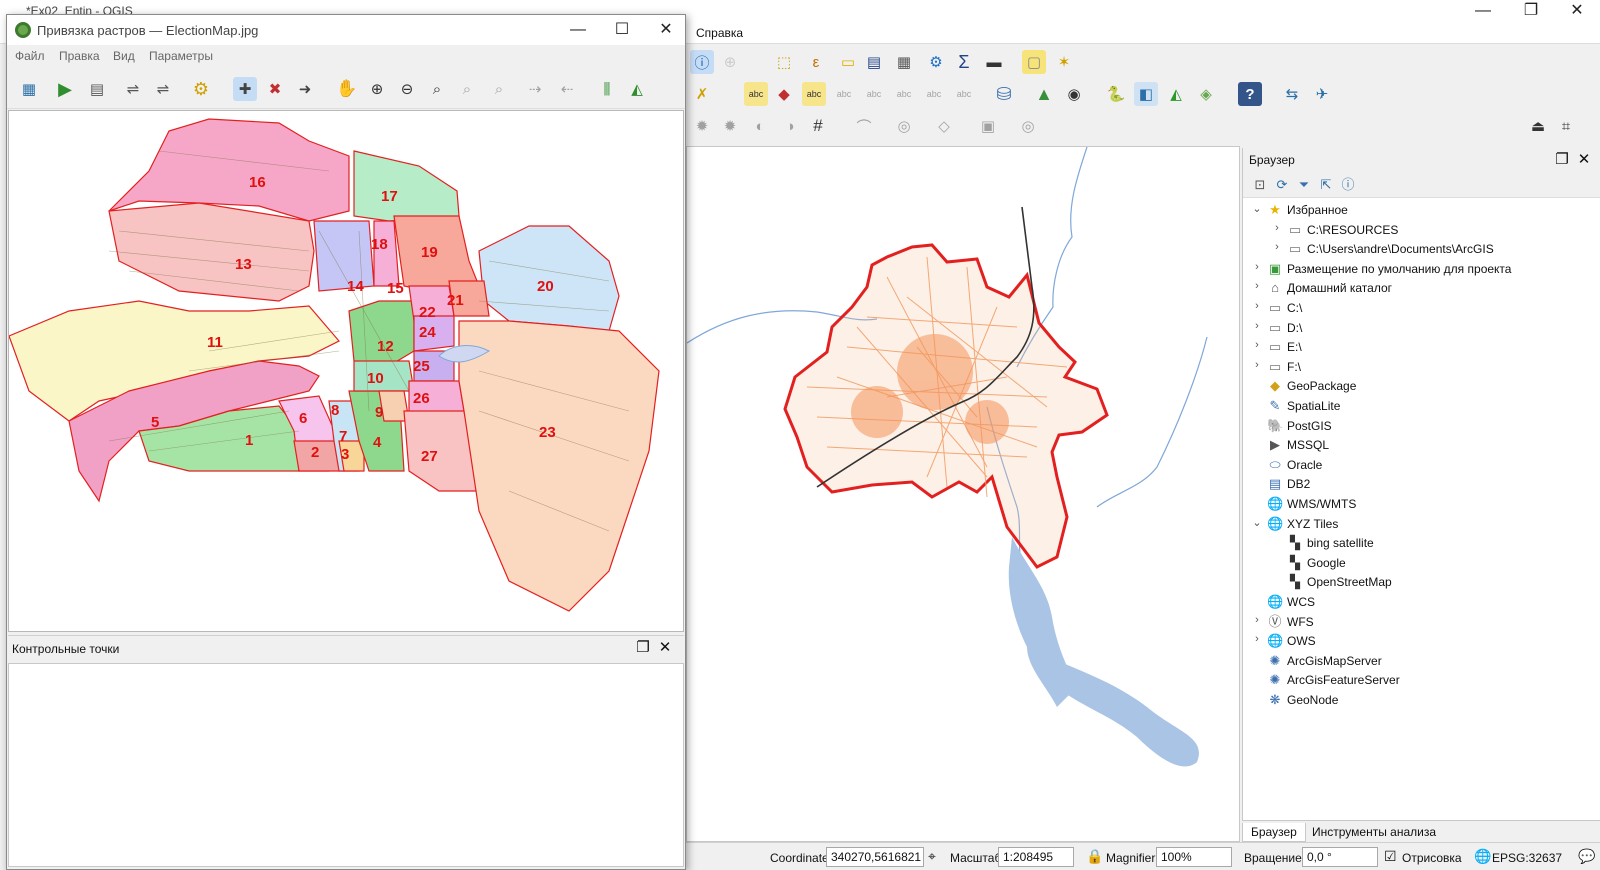  Describe the element at coordinates (1064, 62) in the screenshot. I see `new-annotation-icon: ✶` at that location.